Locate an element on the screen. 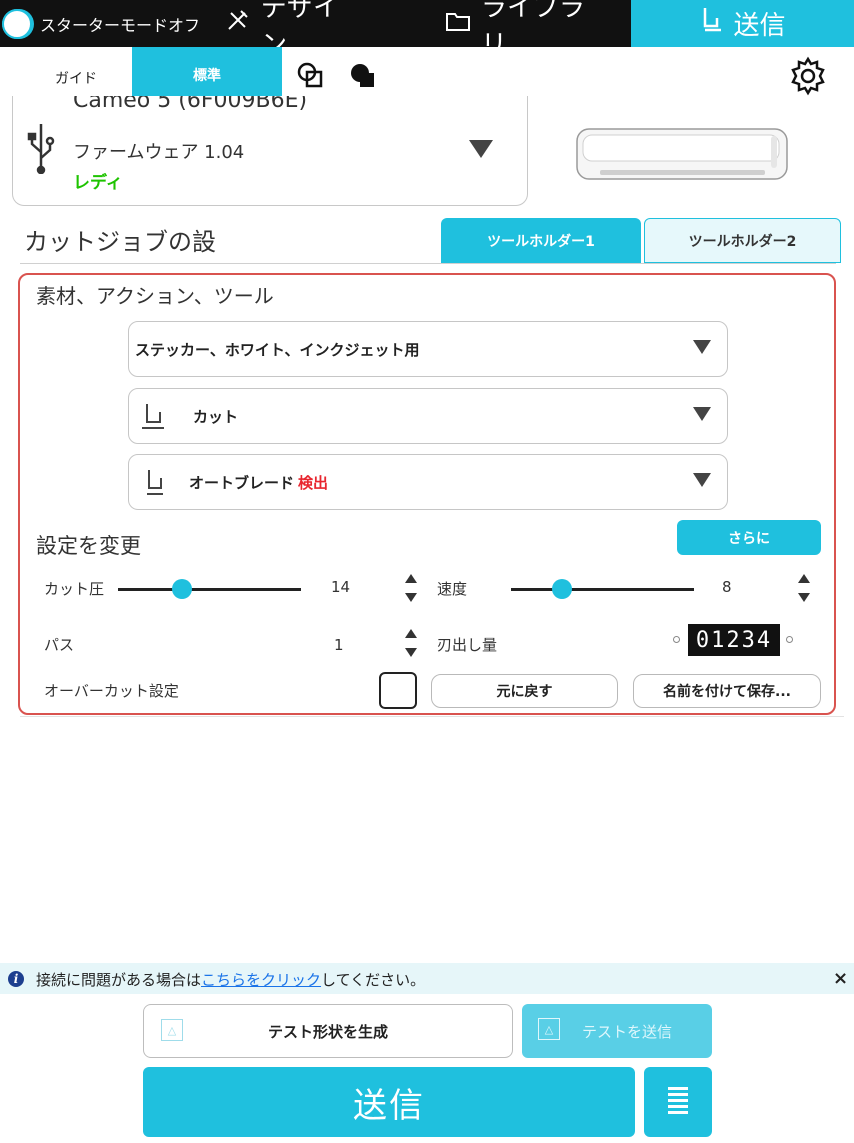 The image size is (854, 1143). tool-value: オートブレード is located at coordinates (242, 483).